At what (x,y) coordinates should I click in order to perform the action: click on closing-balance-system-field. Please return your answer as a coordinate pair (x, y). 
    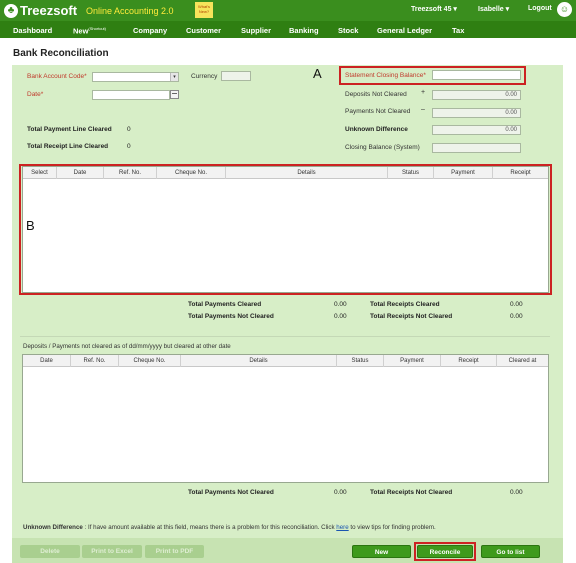
    Looking at the image, I should click on (476, 148).